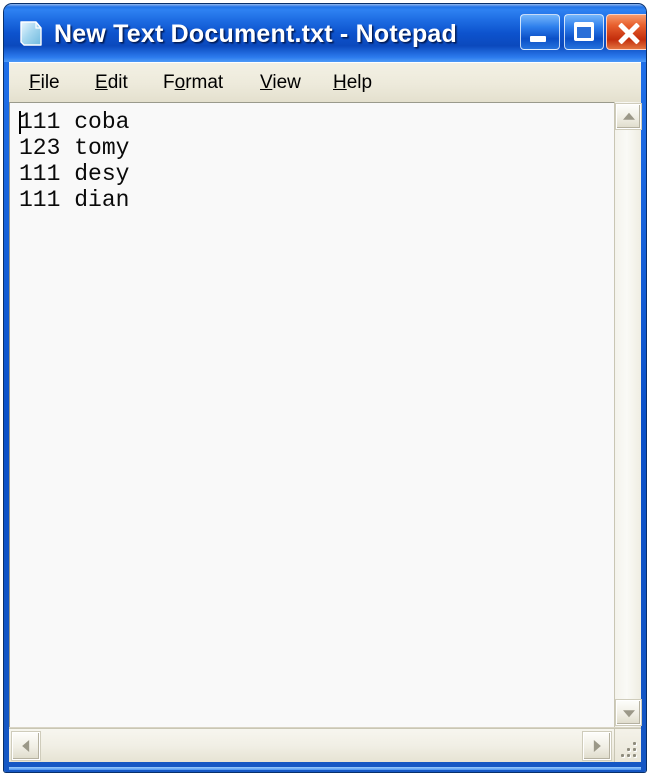 This screenshot has width=650, height=776. What do you see at coordinates (325, 768) in the screenshot?
I see `window-bottom-edge` at bounding box center [325, 768].